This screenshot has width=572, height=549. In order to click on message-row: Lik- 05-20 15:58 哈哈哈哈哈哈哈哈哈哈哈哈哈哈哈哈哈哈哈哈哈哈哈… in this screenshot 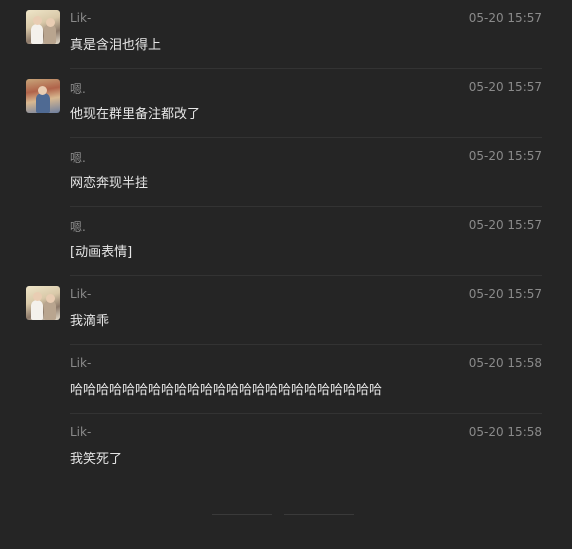, I will do `click(286, 379)`.